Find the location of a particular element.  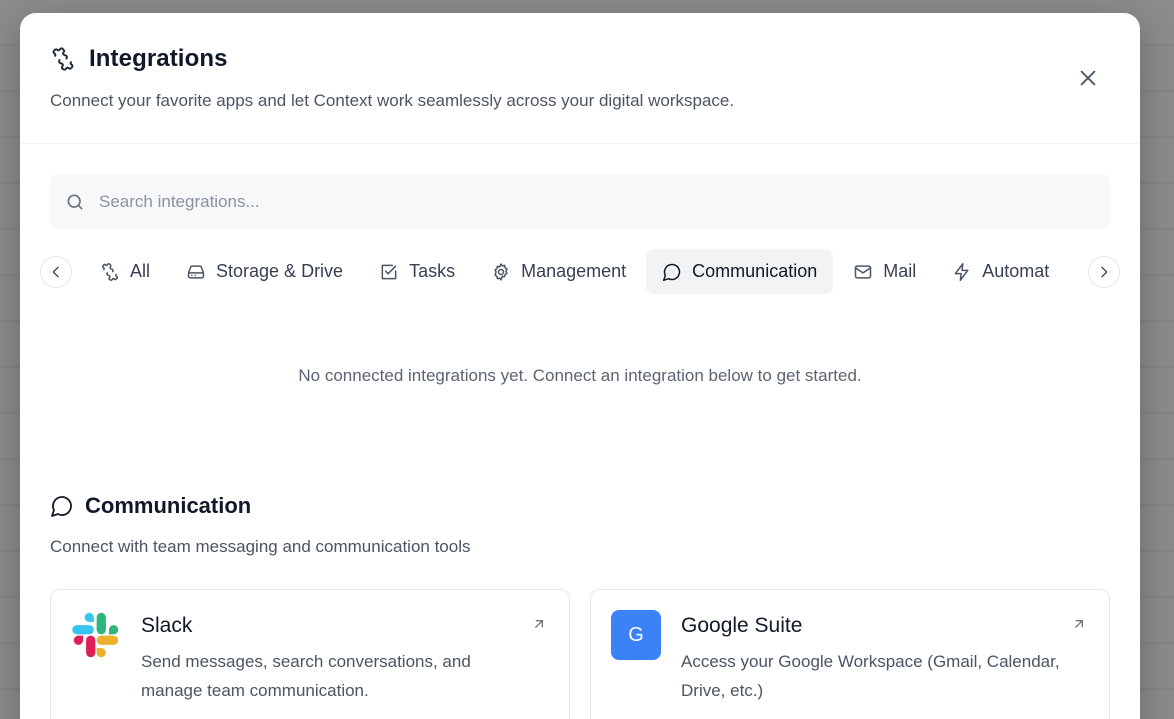

close-icon is located at coordinates (1088, 78).